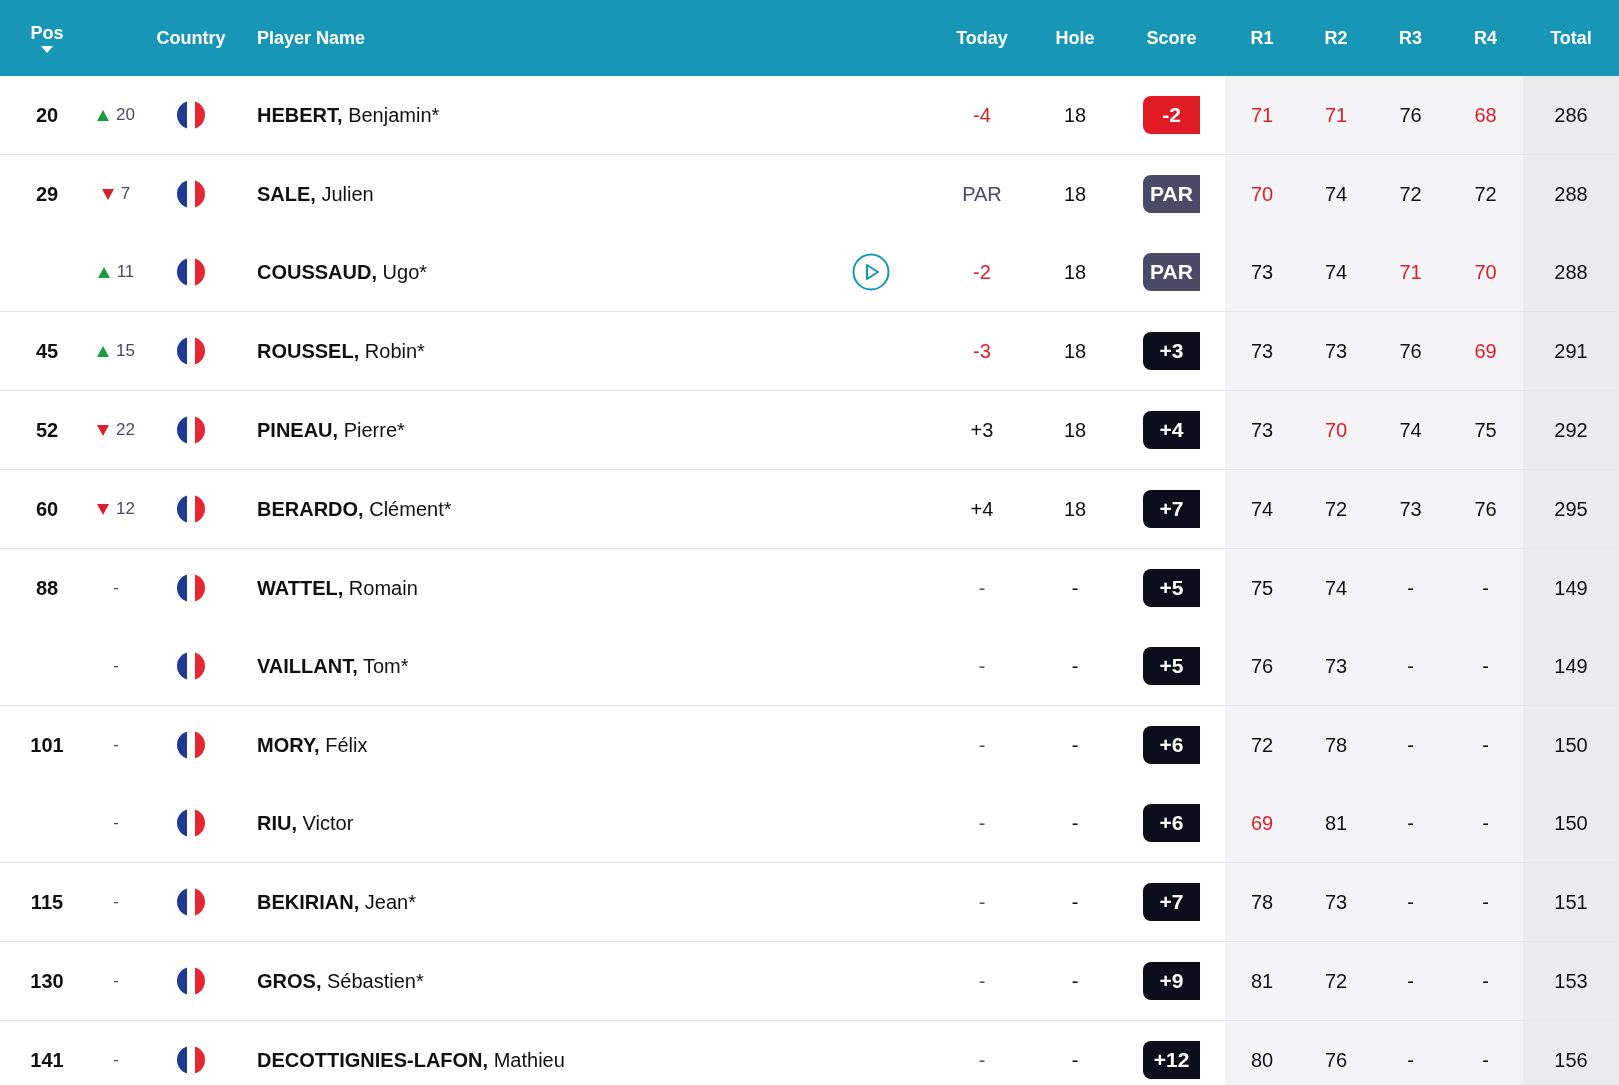 This screenshot has height=1085, width=1619. Describe the element at coordinates (341, 351) in the screenshot. I see `player-name: ROUSSEL, Robin*` at that location.